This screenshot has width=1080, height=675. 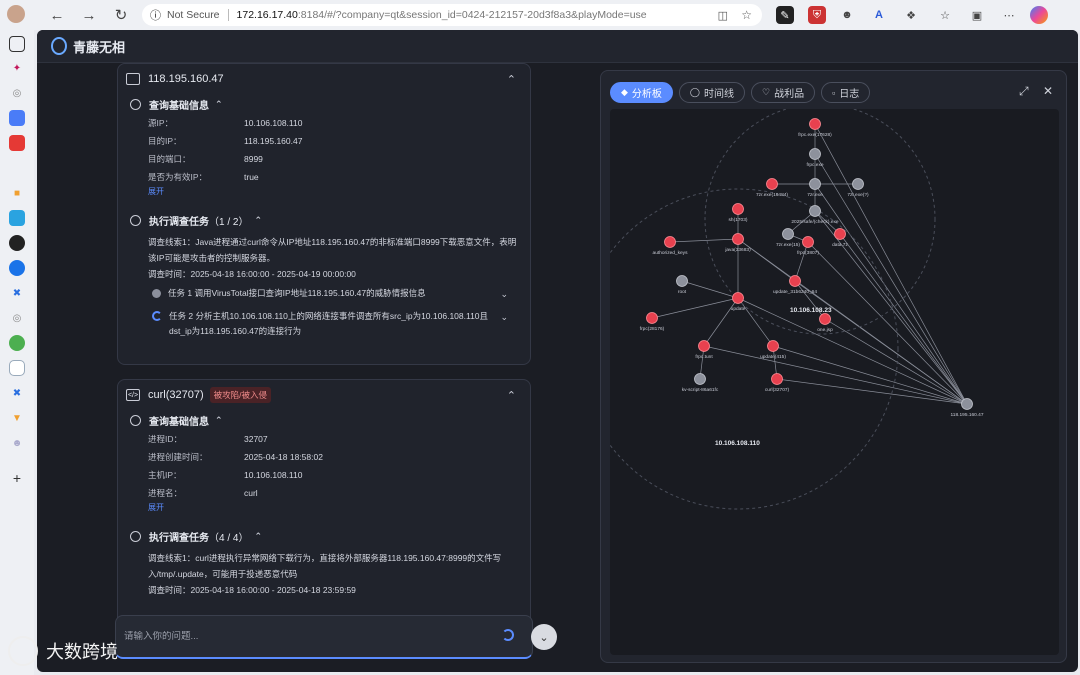 I want to click on profile-avatar, so click(x=16, y=14).